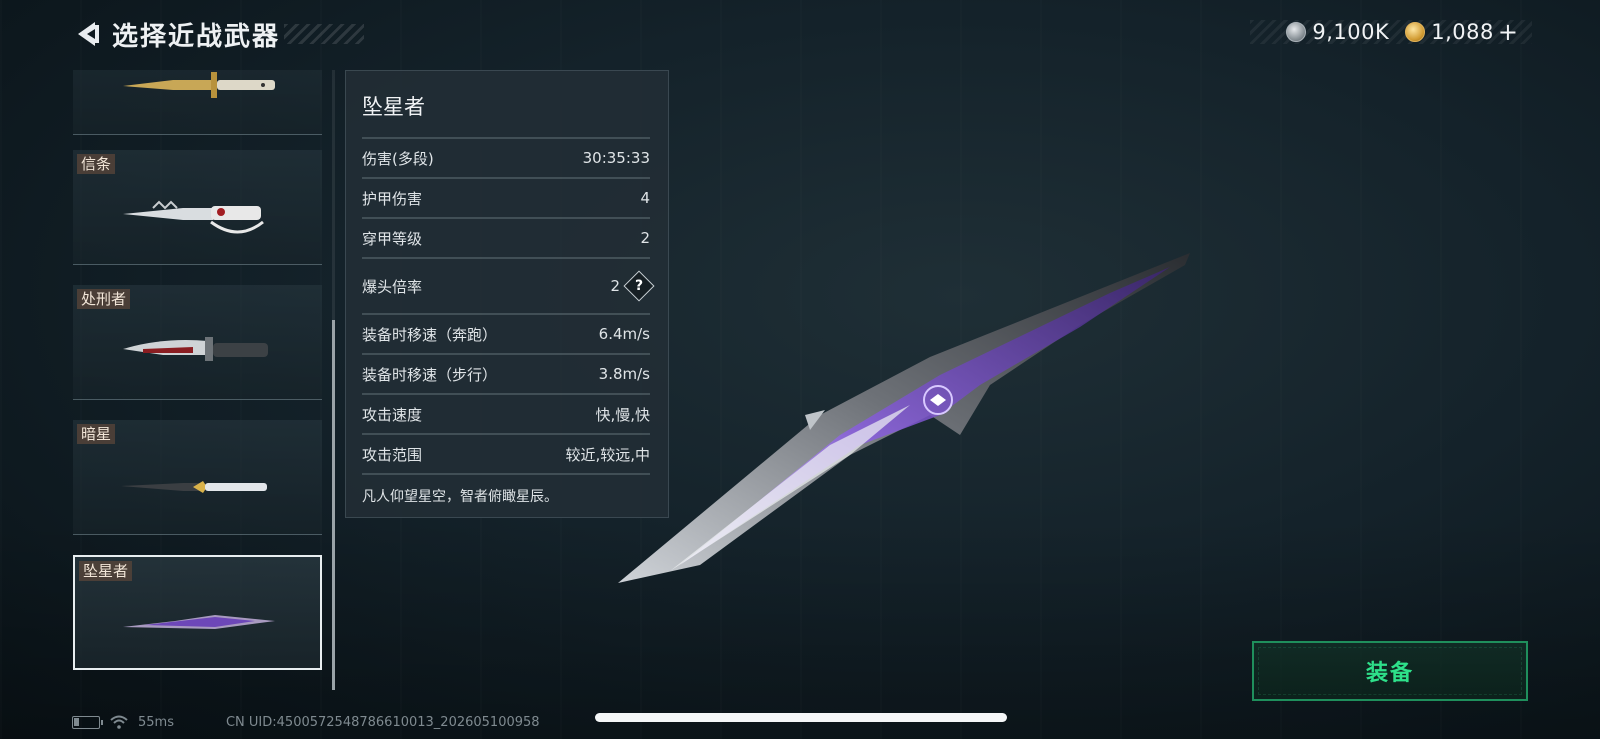 Image resolution: width=1600 pixels, height=739 pixels. I want to click on stat-row: 伤害(多段) 30:35:33, so click(506, 157).